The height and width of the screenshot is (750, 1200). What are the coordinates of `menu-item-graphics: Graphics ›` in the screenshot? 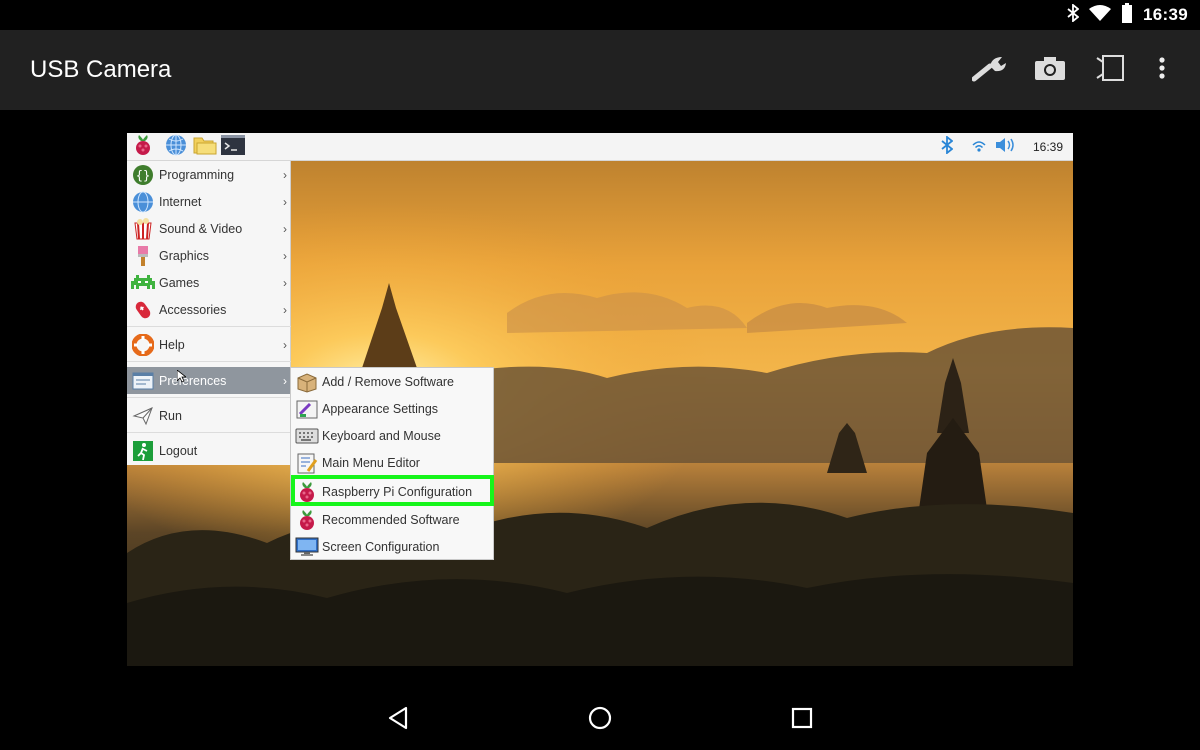 It's located at (209, 255).